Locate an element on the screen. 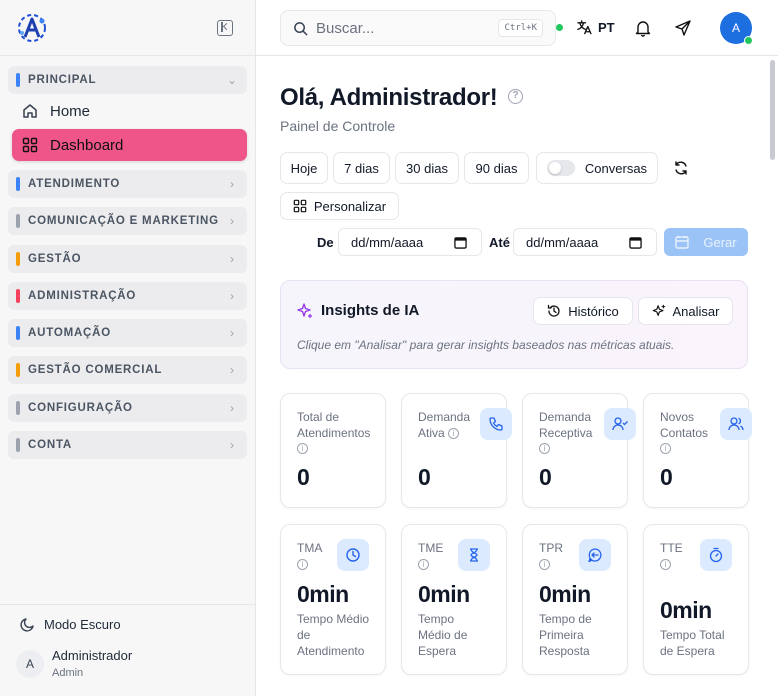 The image size is (778, 696). bell-icon is located at coordinates (643, 28).